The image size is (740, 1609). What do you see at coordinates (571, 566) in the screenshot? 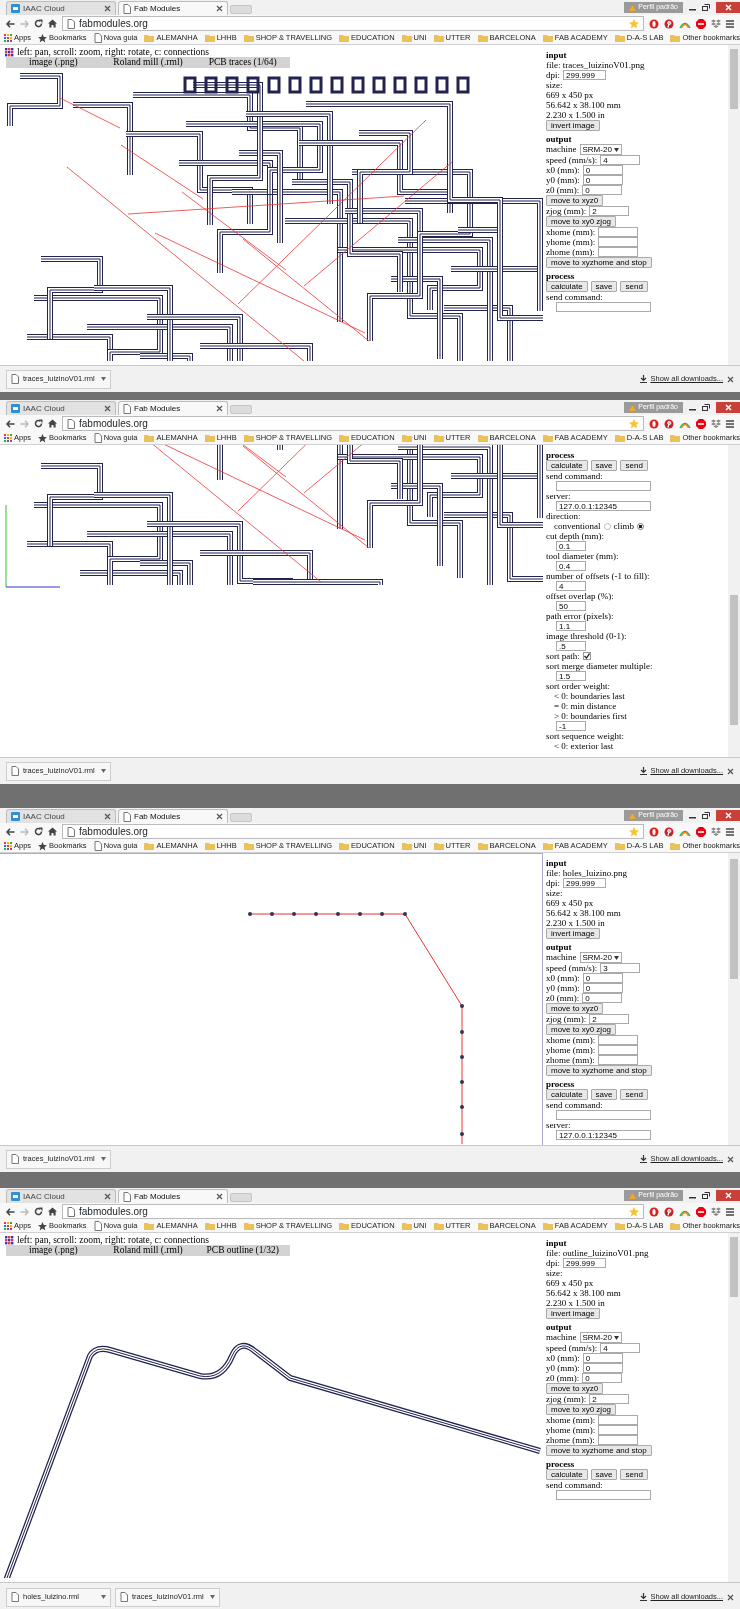
I see `input-field: 0.4` at bounding box center [571, 566].